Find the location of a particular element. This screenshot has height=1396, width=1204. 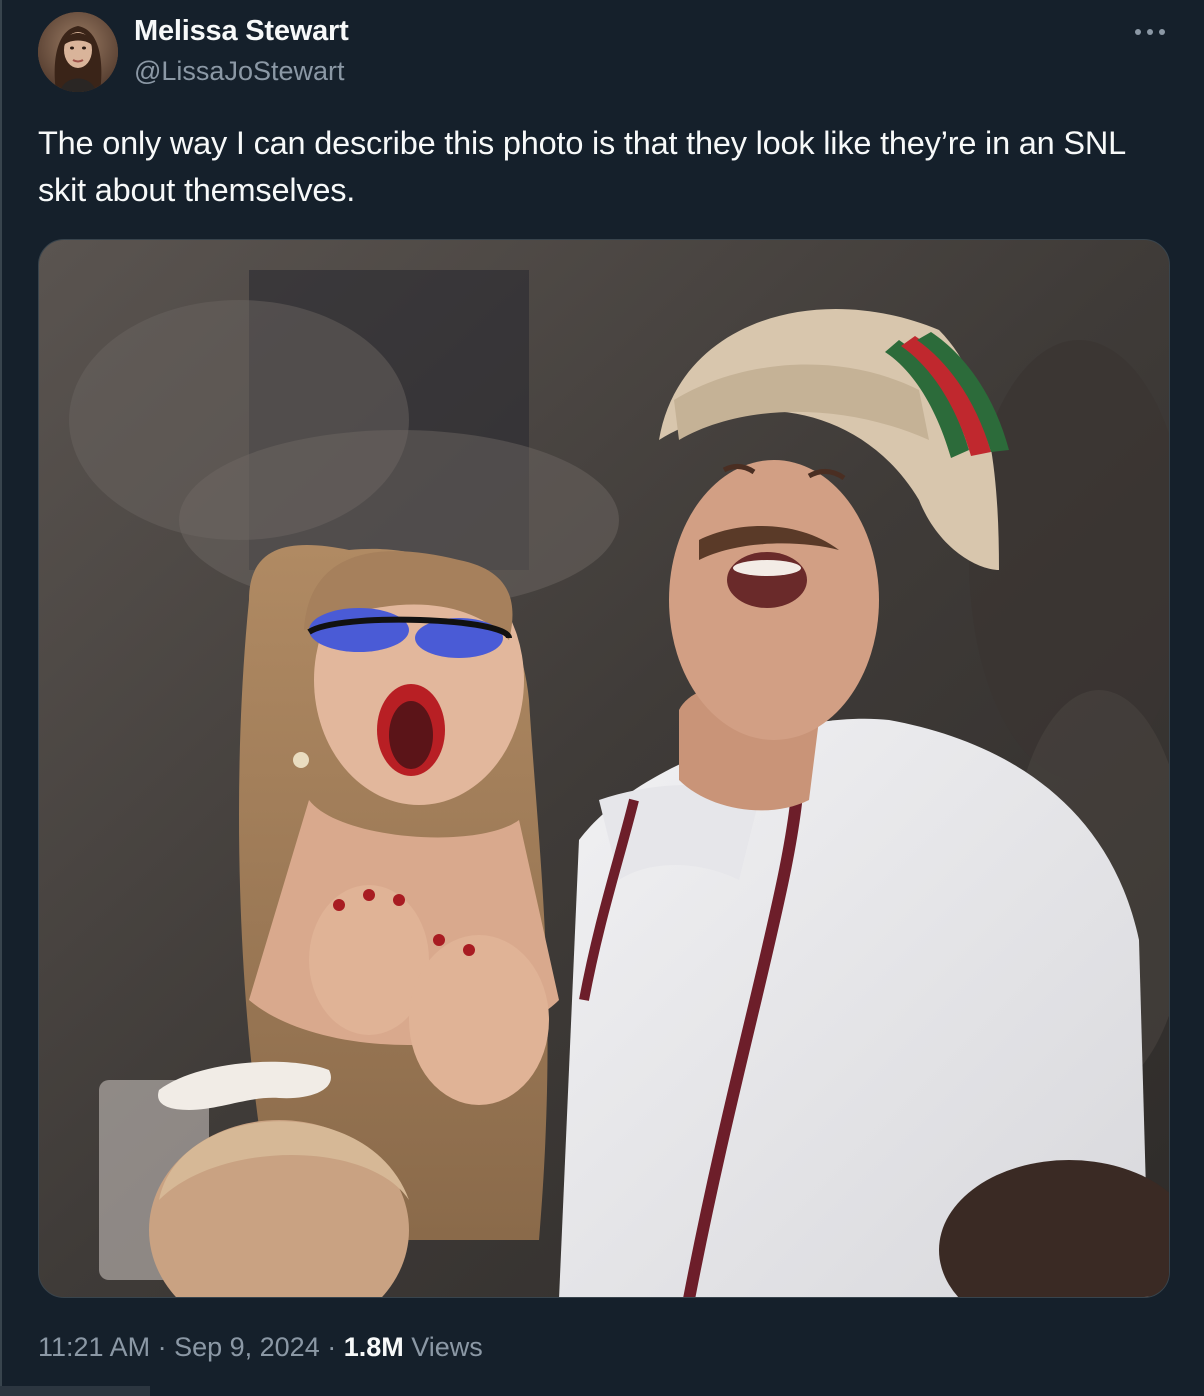

bottom-divider is located at coordinates (75, 1391).